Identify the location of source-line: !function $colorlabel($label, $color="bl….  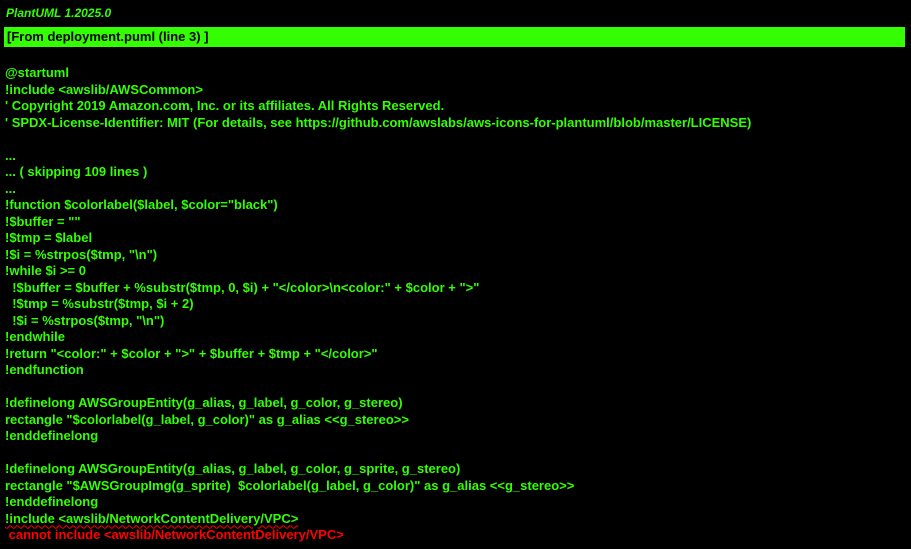
(141, 204).